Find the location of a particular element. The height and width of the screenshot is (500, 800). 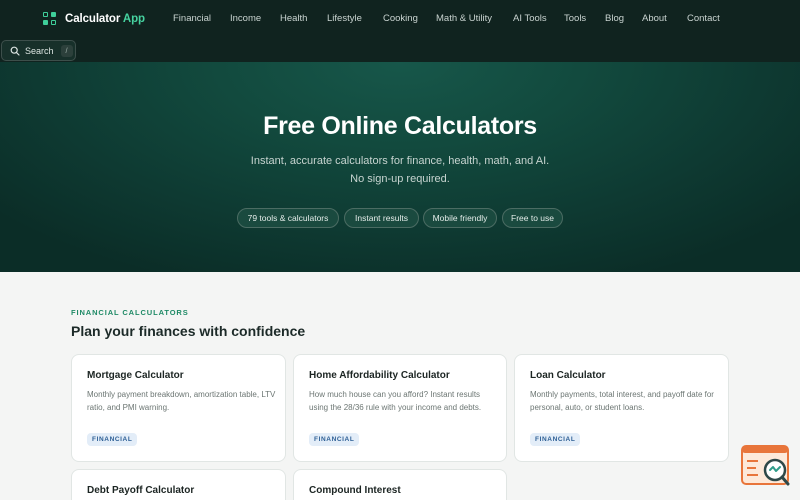

feature-pill-free: Free to use is located at coordinates (532, 218).